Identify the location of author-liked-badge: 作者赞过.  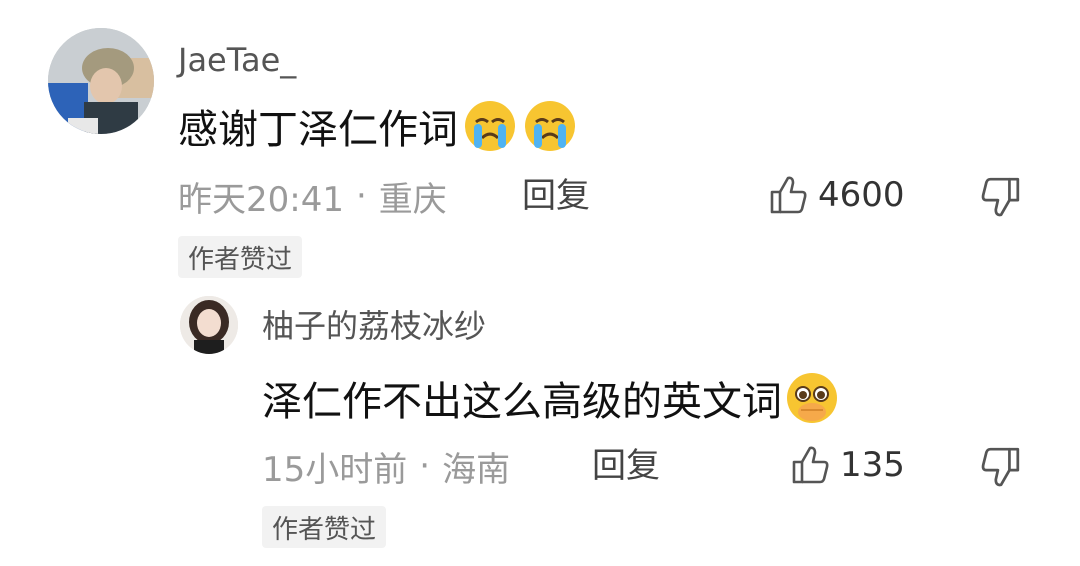
(240, 257).